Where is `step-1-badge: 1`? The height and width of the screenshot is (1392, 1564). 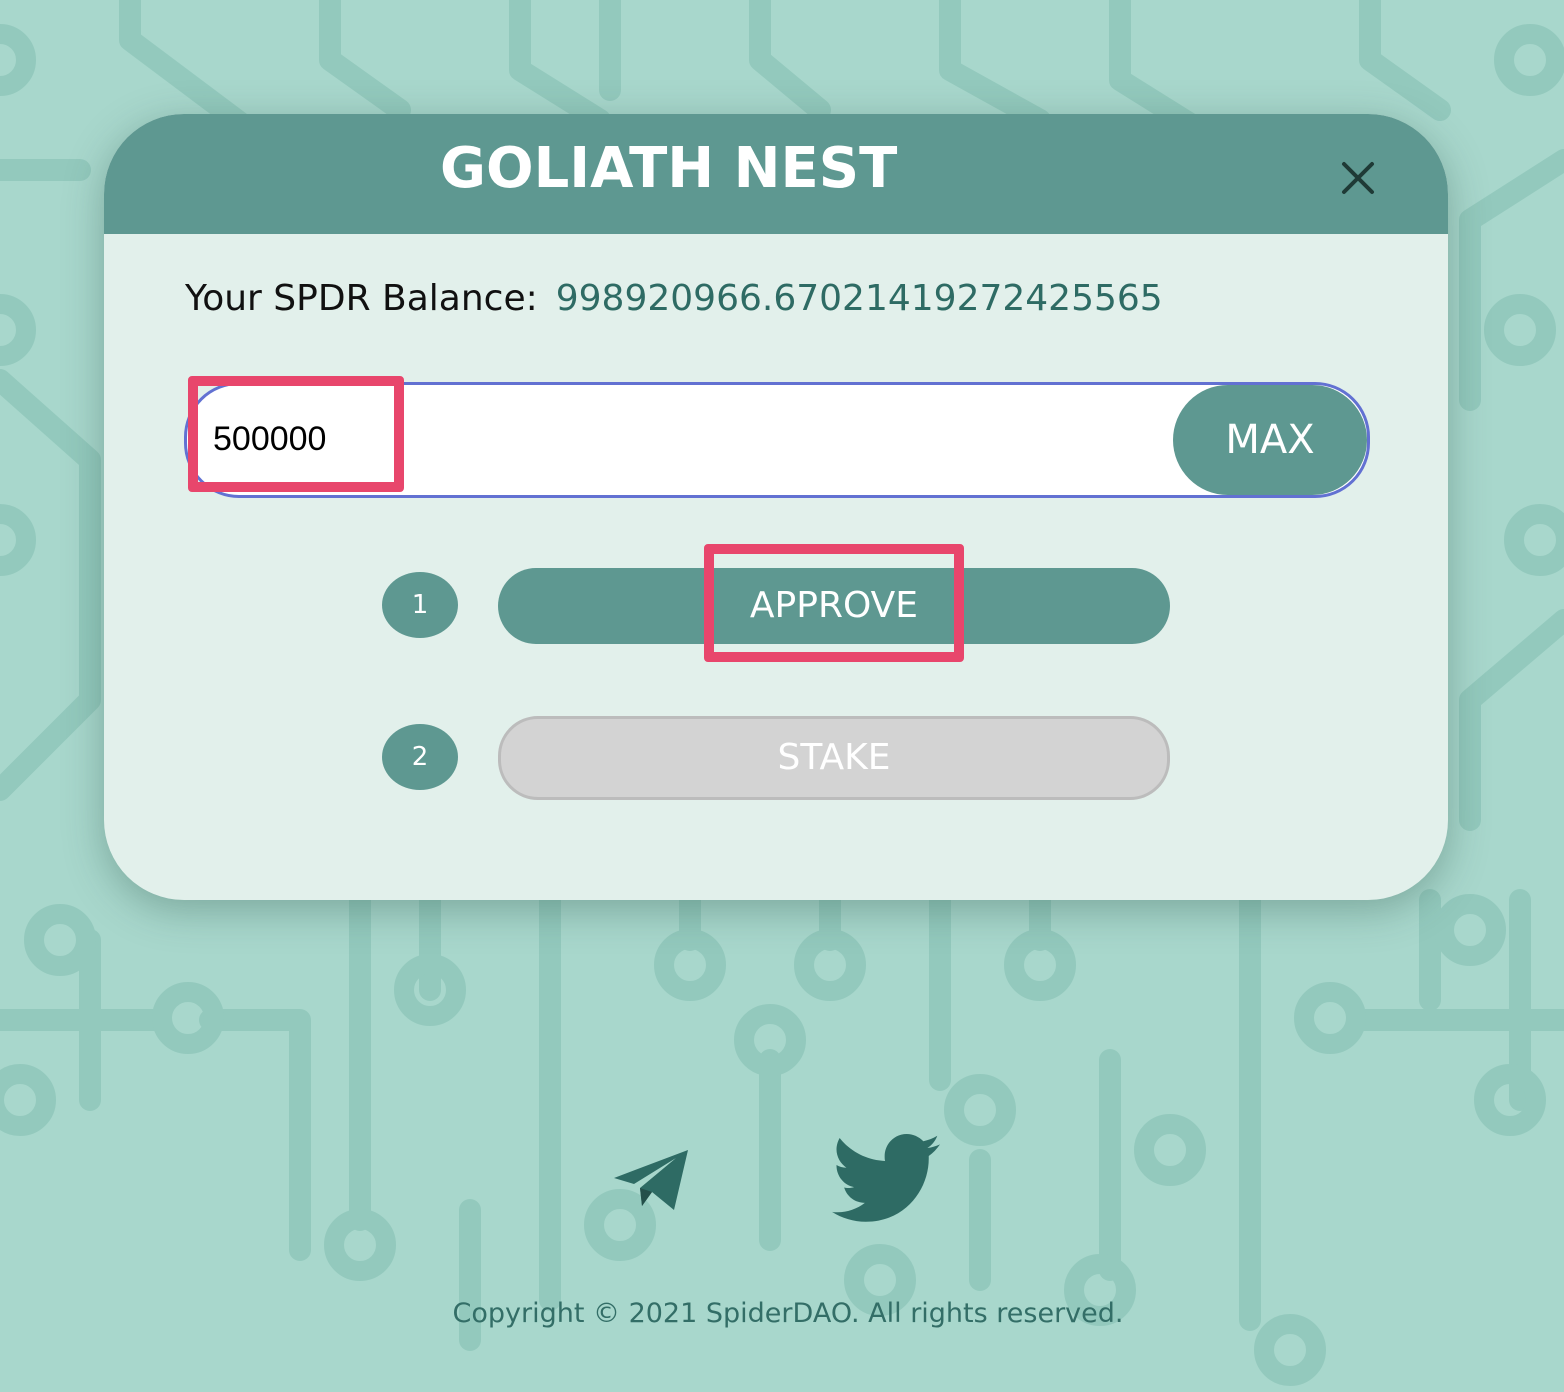 step-1-badge: 1 is located at coordinates (420, 605).